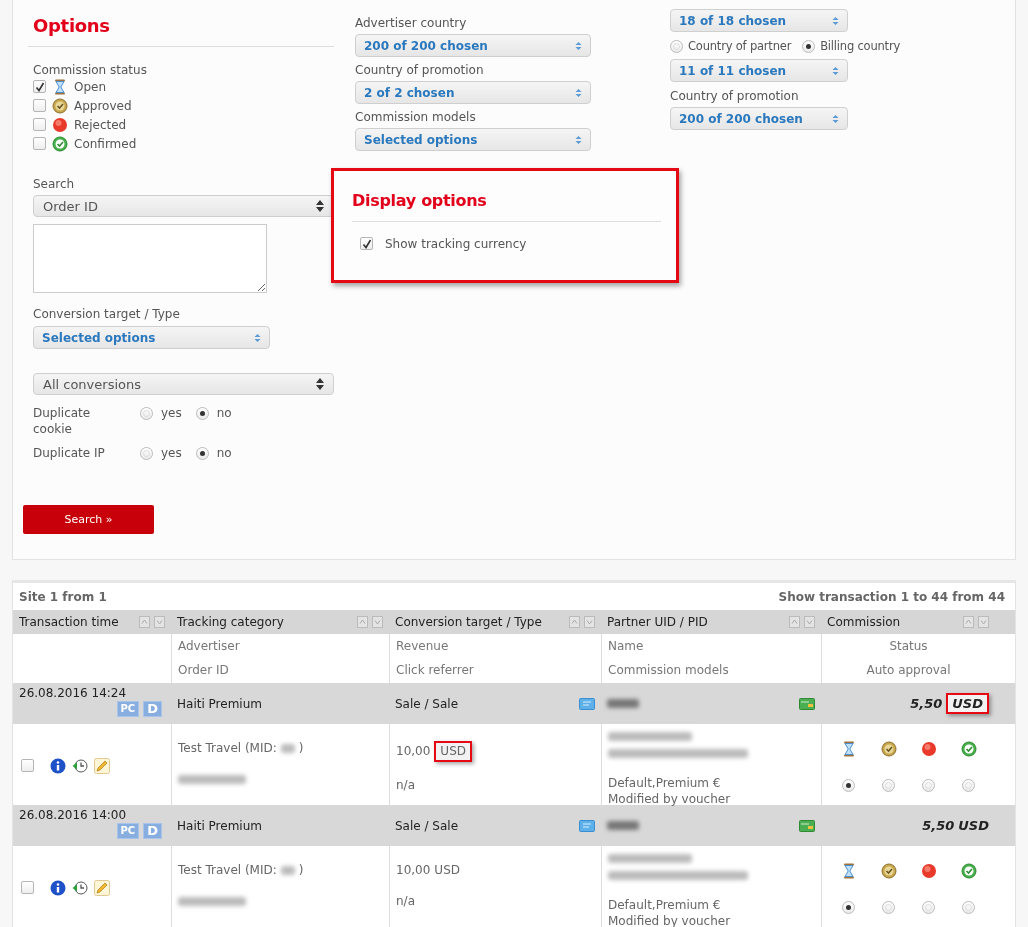 The width and height of the screenshot is (1028, 927). Describe the element at coordinates (183, 206) in the screenshot. I see `search-type-dropdown: Order ID` at that location.